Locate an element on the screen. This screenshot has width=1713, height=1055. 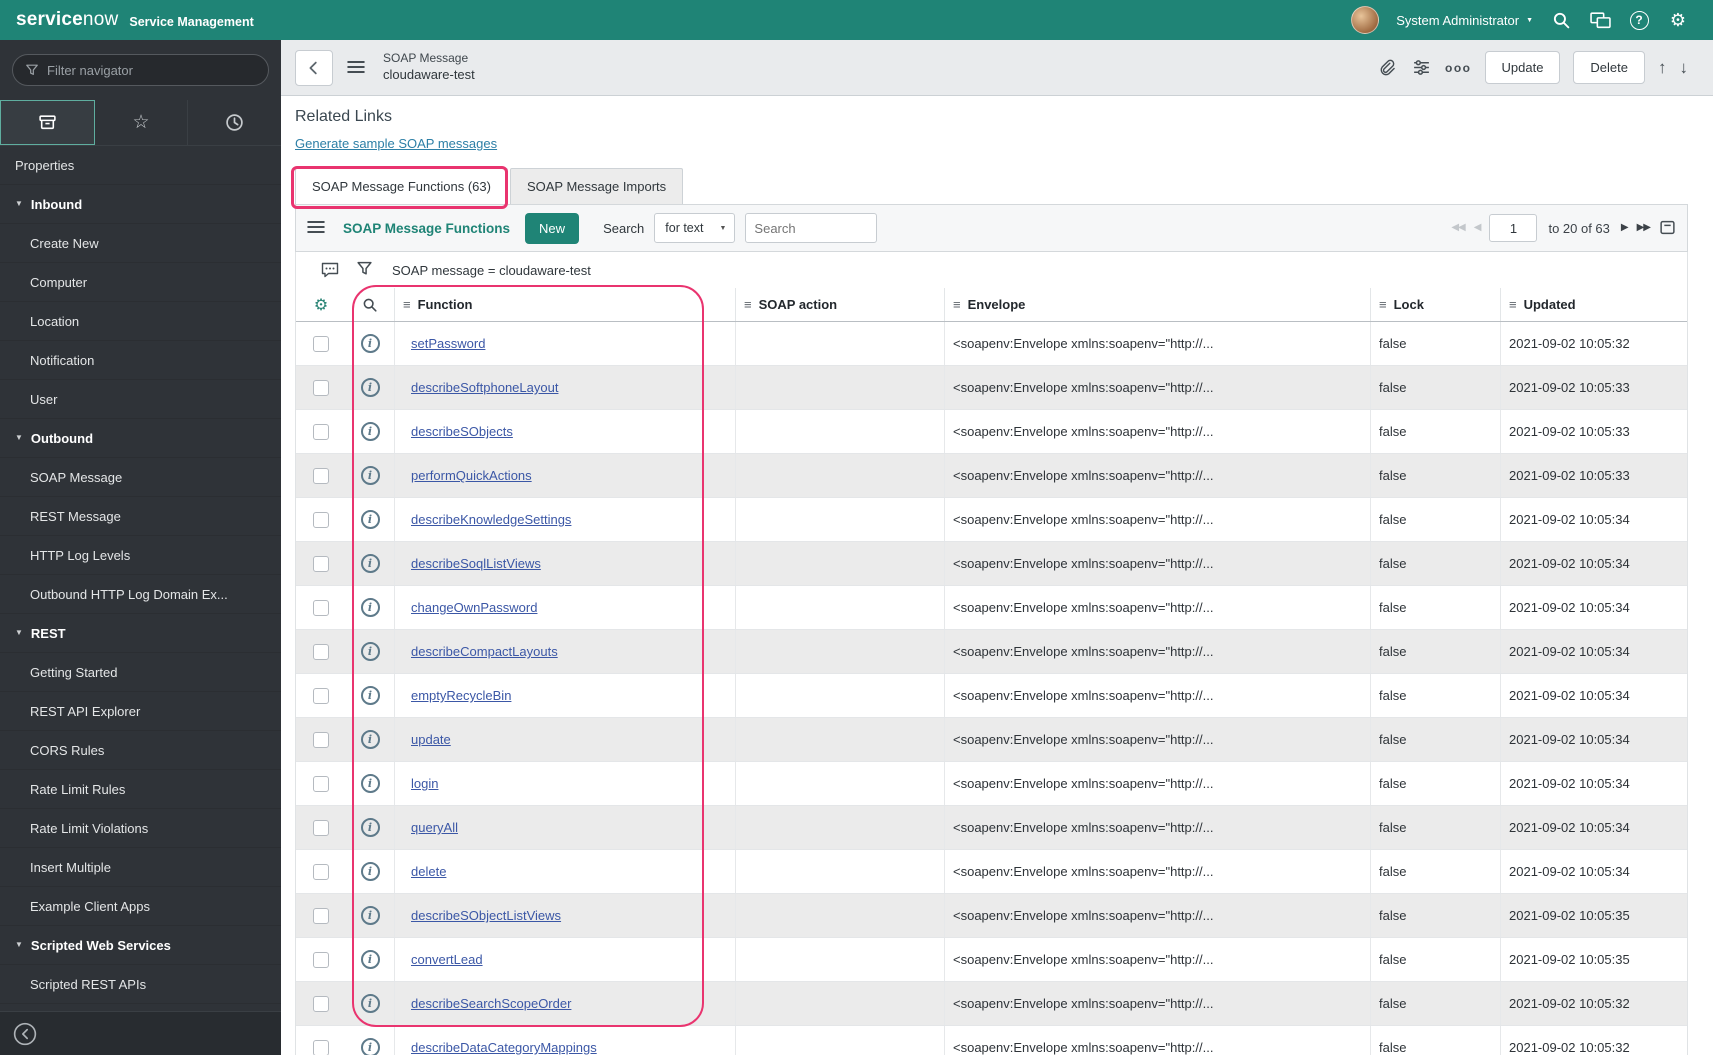
sidebar-item-rest: ▼ REST is located at coordinates (140, 633).